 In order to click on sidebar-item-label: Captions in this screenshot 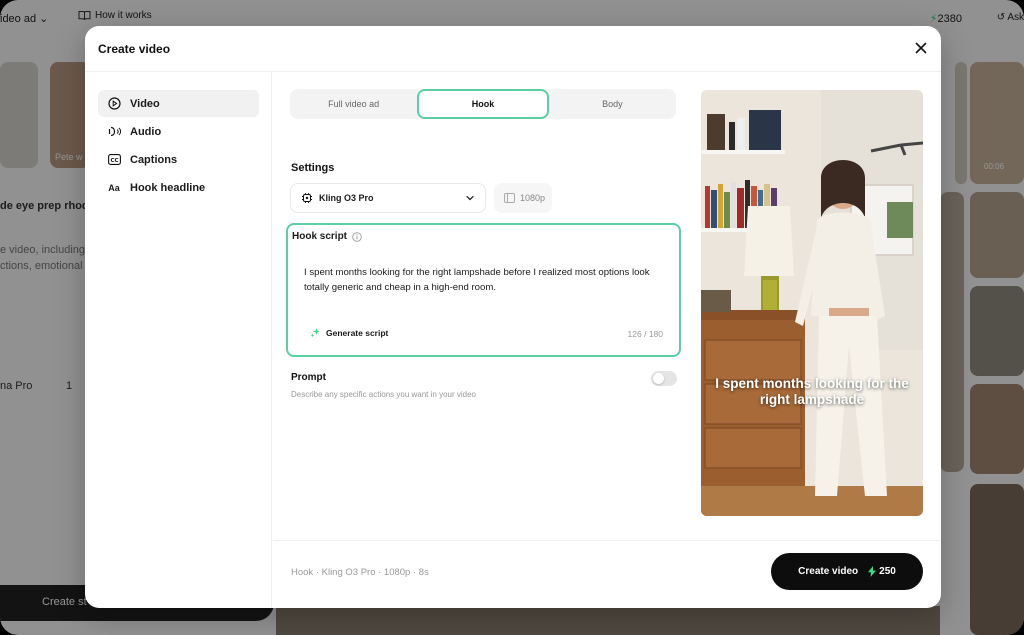, I will do `click(154, 159)`.